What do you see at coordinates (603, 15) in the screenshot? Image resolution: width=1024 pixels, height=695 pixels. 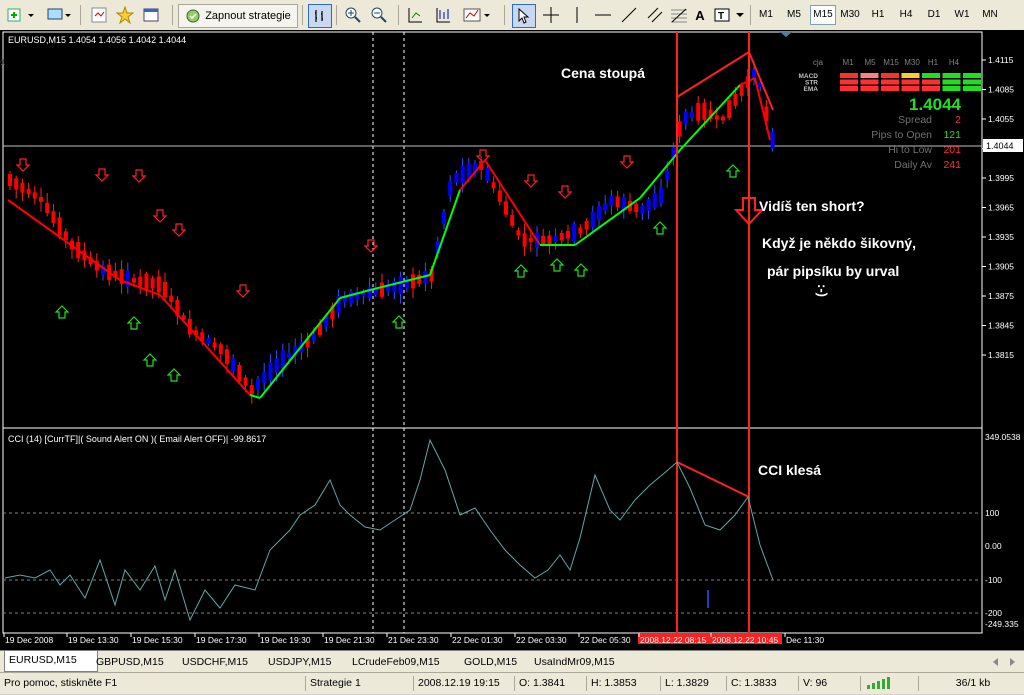 I see `horizontal-line-icon` at bounding box center [603, 15].